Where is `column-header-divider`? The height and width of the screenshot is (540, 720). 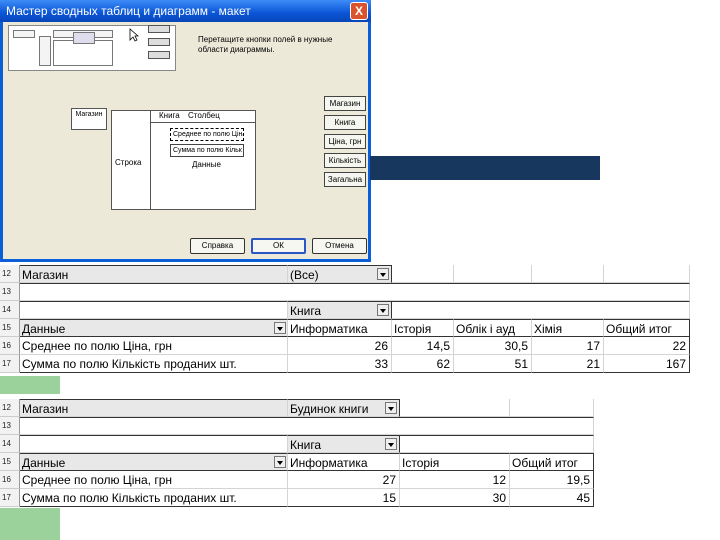
column-header-divider is located at coordinates (203, 122).